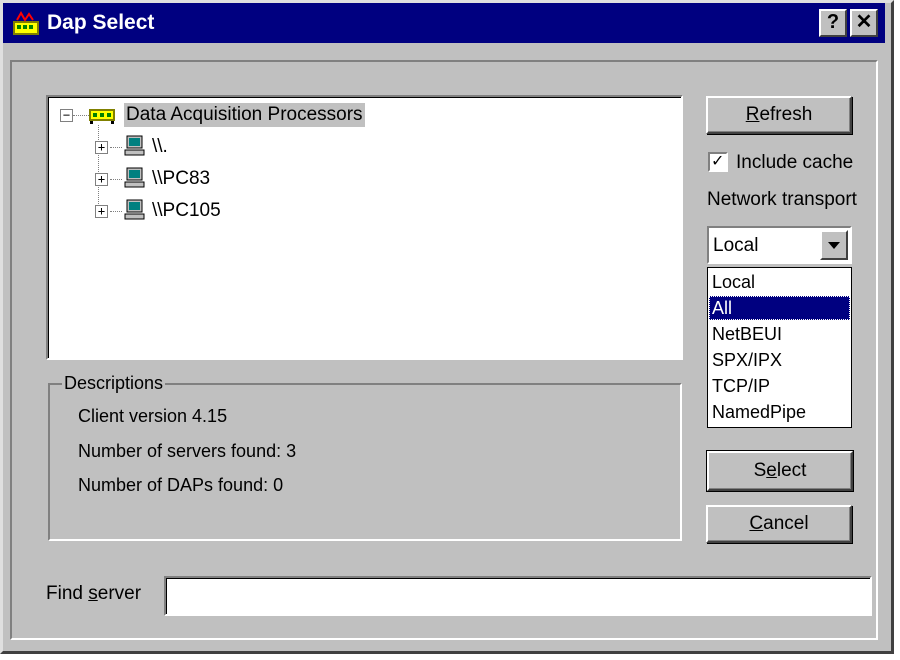 Image resolution: width=900 pixels, height=660 pixels. I want to click on network-transport-select: Local, so click(779, 245).